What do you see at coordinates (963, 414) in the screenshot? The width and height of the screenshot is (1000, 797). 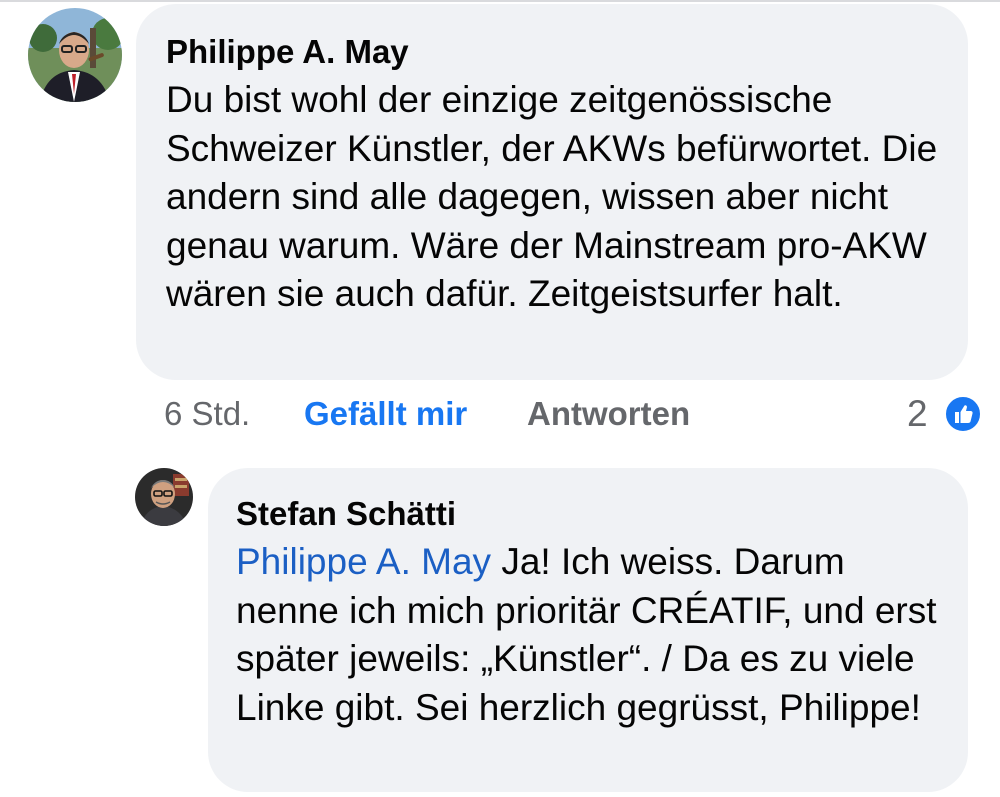 I see `thumbs-up-icon` at bounding box center [963, 414].